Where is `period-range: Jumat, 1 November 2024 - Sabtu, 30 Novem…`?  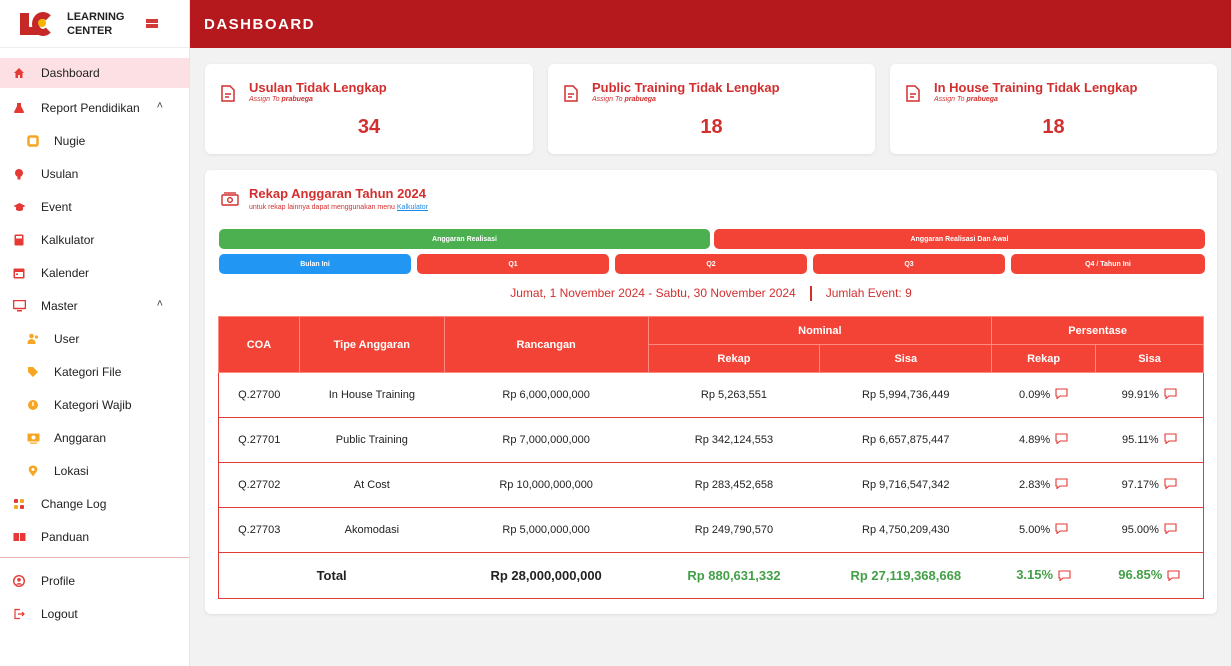
period-range: Jumat, 1 November 2024 - Sabtu, 30 Novem… is located at coordinates (653, 293).